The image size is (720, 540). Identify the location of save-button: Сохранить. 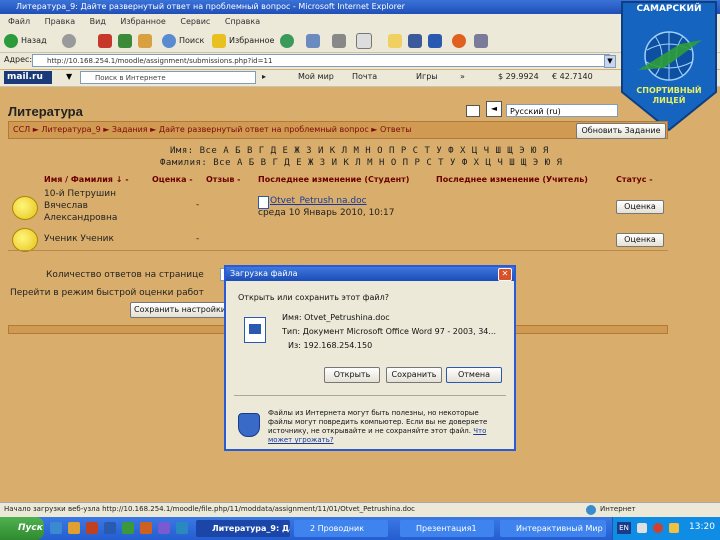
(414, 375).